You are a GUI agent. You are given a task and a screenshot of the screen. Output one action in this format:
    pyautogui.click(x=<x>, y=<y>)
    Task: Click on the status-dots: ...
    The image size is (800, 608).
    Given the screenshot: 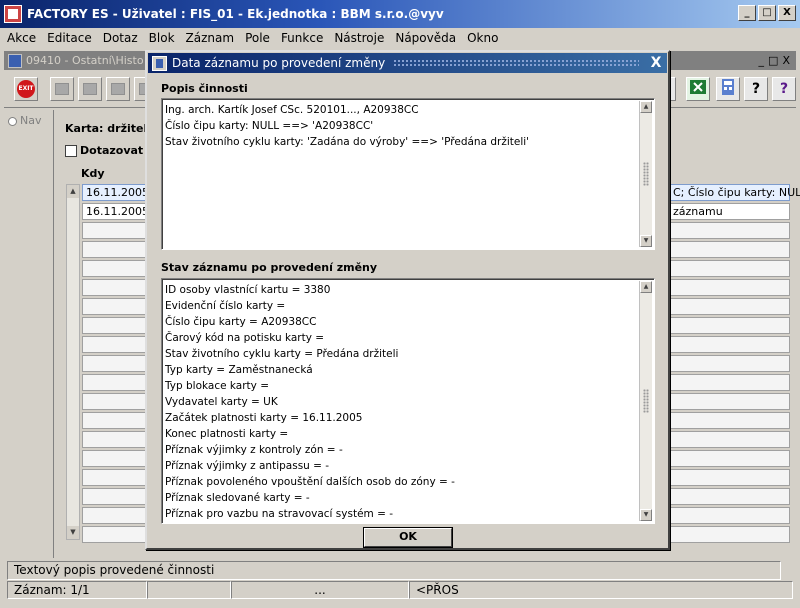 What is the action you would take?
    pyautogui.click(x=320, y=590)
    